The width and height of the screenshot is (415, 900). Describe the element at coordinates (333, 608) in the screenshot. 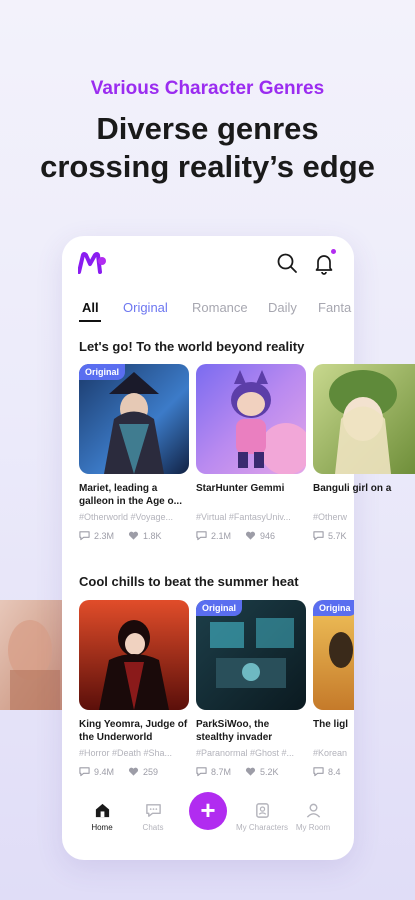

I see `original-badge: Origina` at that location.